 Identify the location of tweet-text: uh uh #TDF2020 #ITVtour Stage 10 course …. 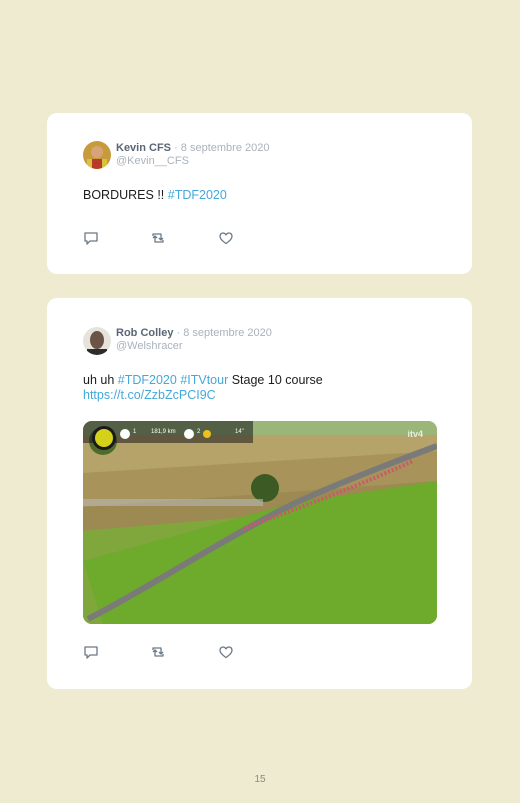
(263, 388).